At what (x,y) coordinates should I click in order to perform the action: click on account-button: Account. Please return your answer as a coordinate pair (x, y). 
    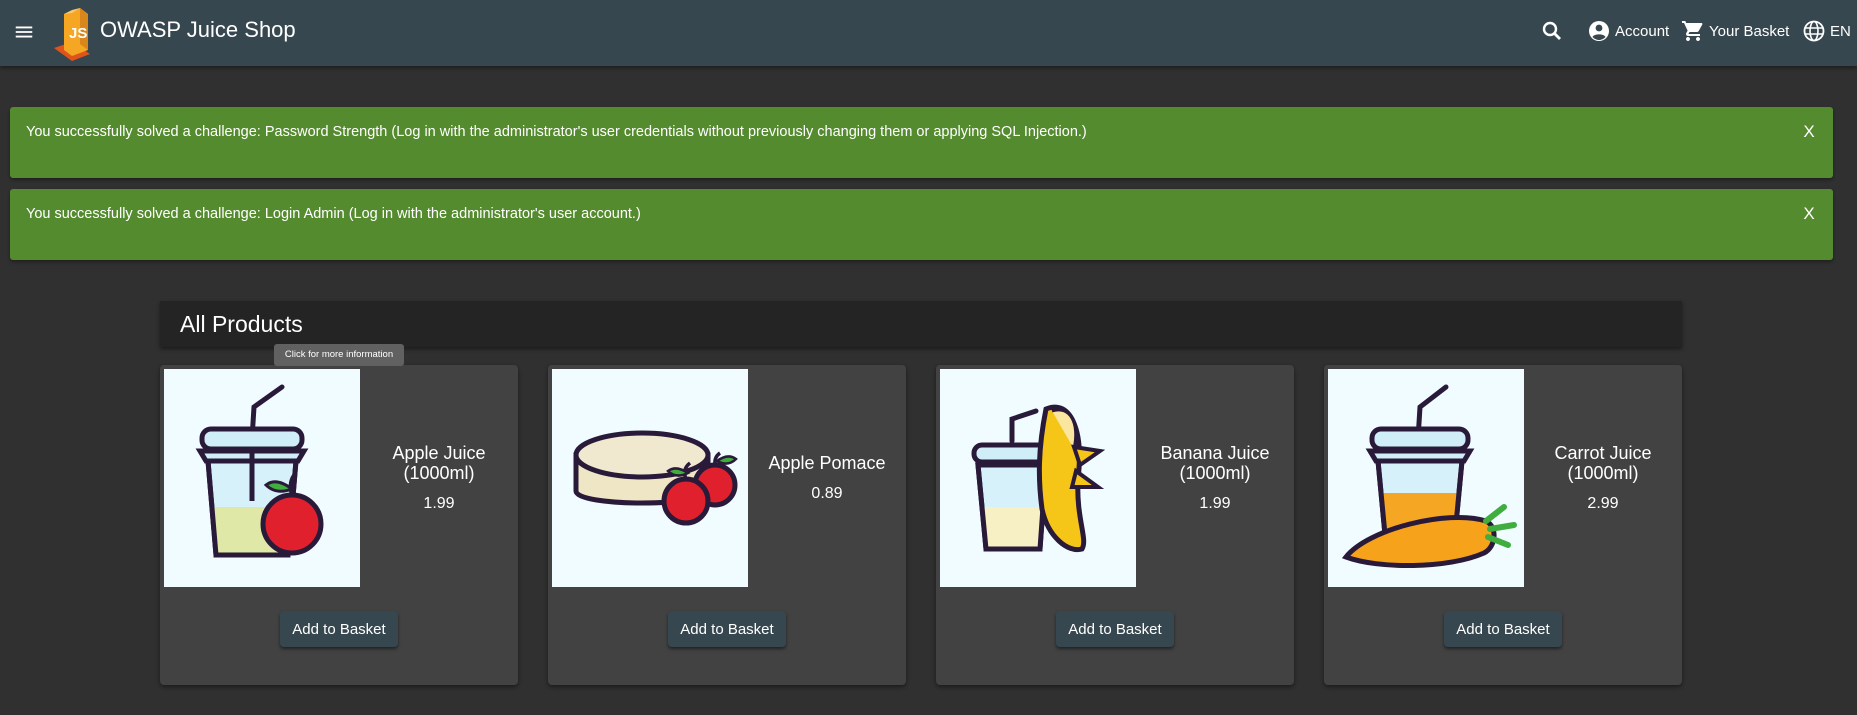
    Looking at the image, I should click on (1628, 31).